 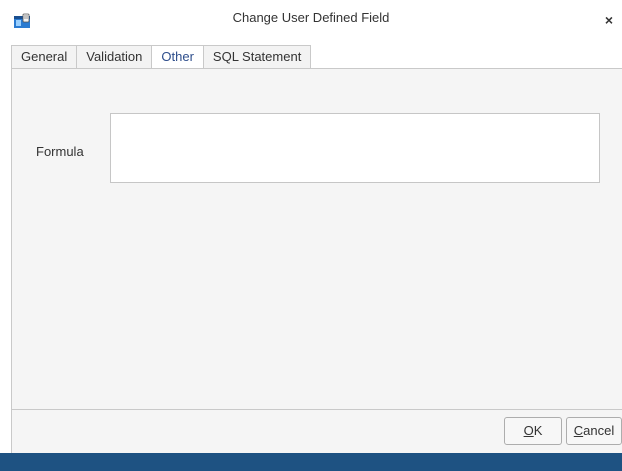 I want to click on title-bar: Change User Defined Field ×, so click(x=311, y=20).